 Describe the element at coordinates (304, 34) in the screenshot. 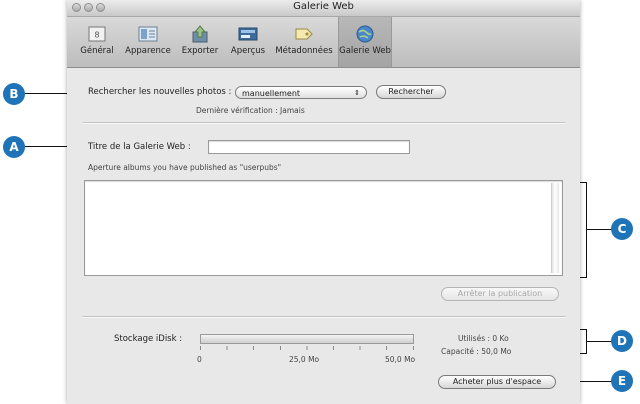

I see `metadata-icon` at that location.